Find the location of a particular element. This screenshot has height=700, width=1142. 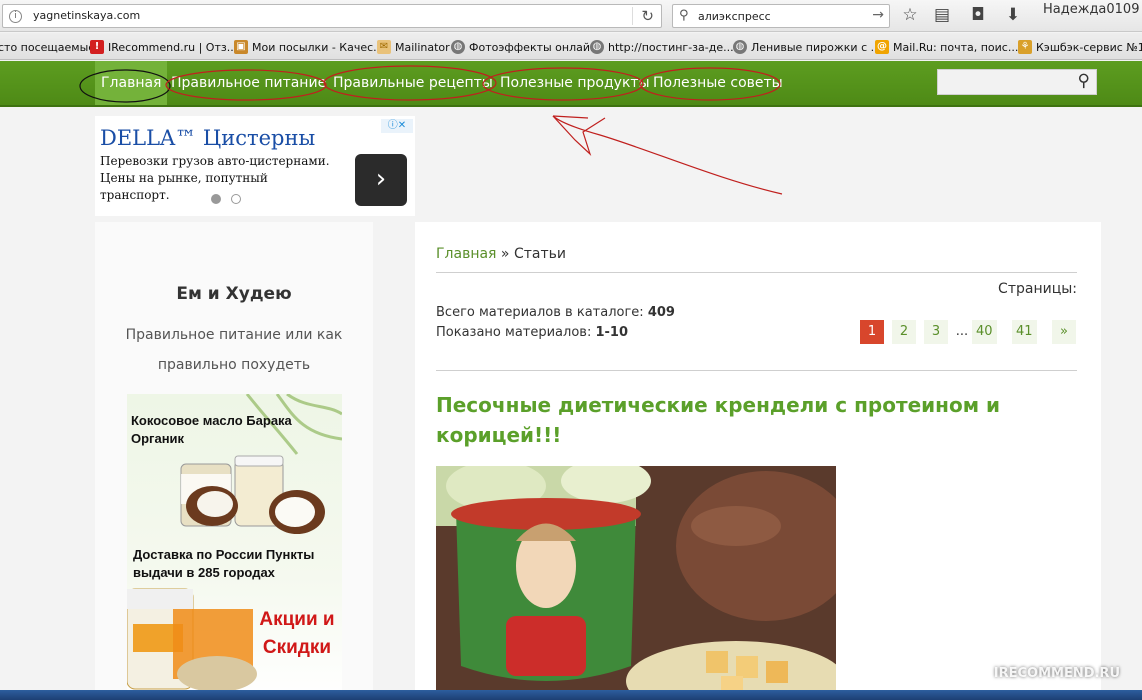

nav-item-tips: Полезные советы is located at coordinates (718, 83).